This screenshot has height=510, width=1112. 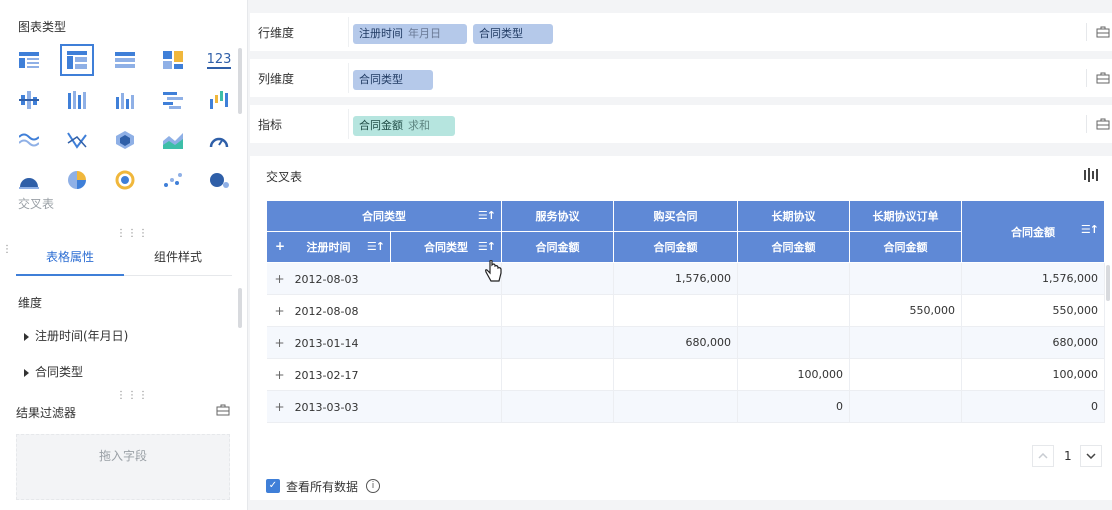 I want to click on table-row: +2012-08-08 550,000 550,000, so click(x=685, y=310).